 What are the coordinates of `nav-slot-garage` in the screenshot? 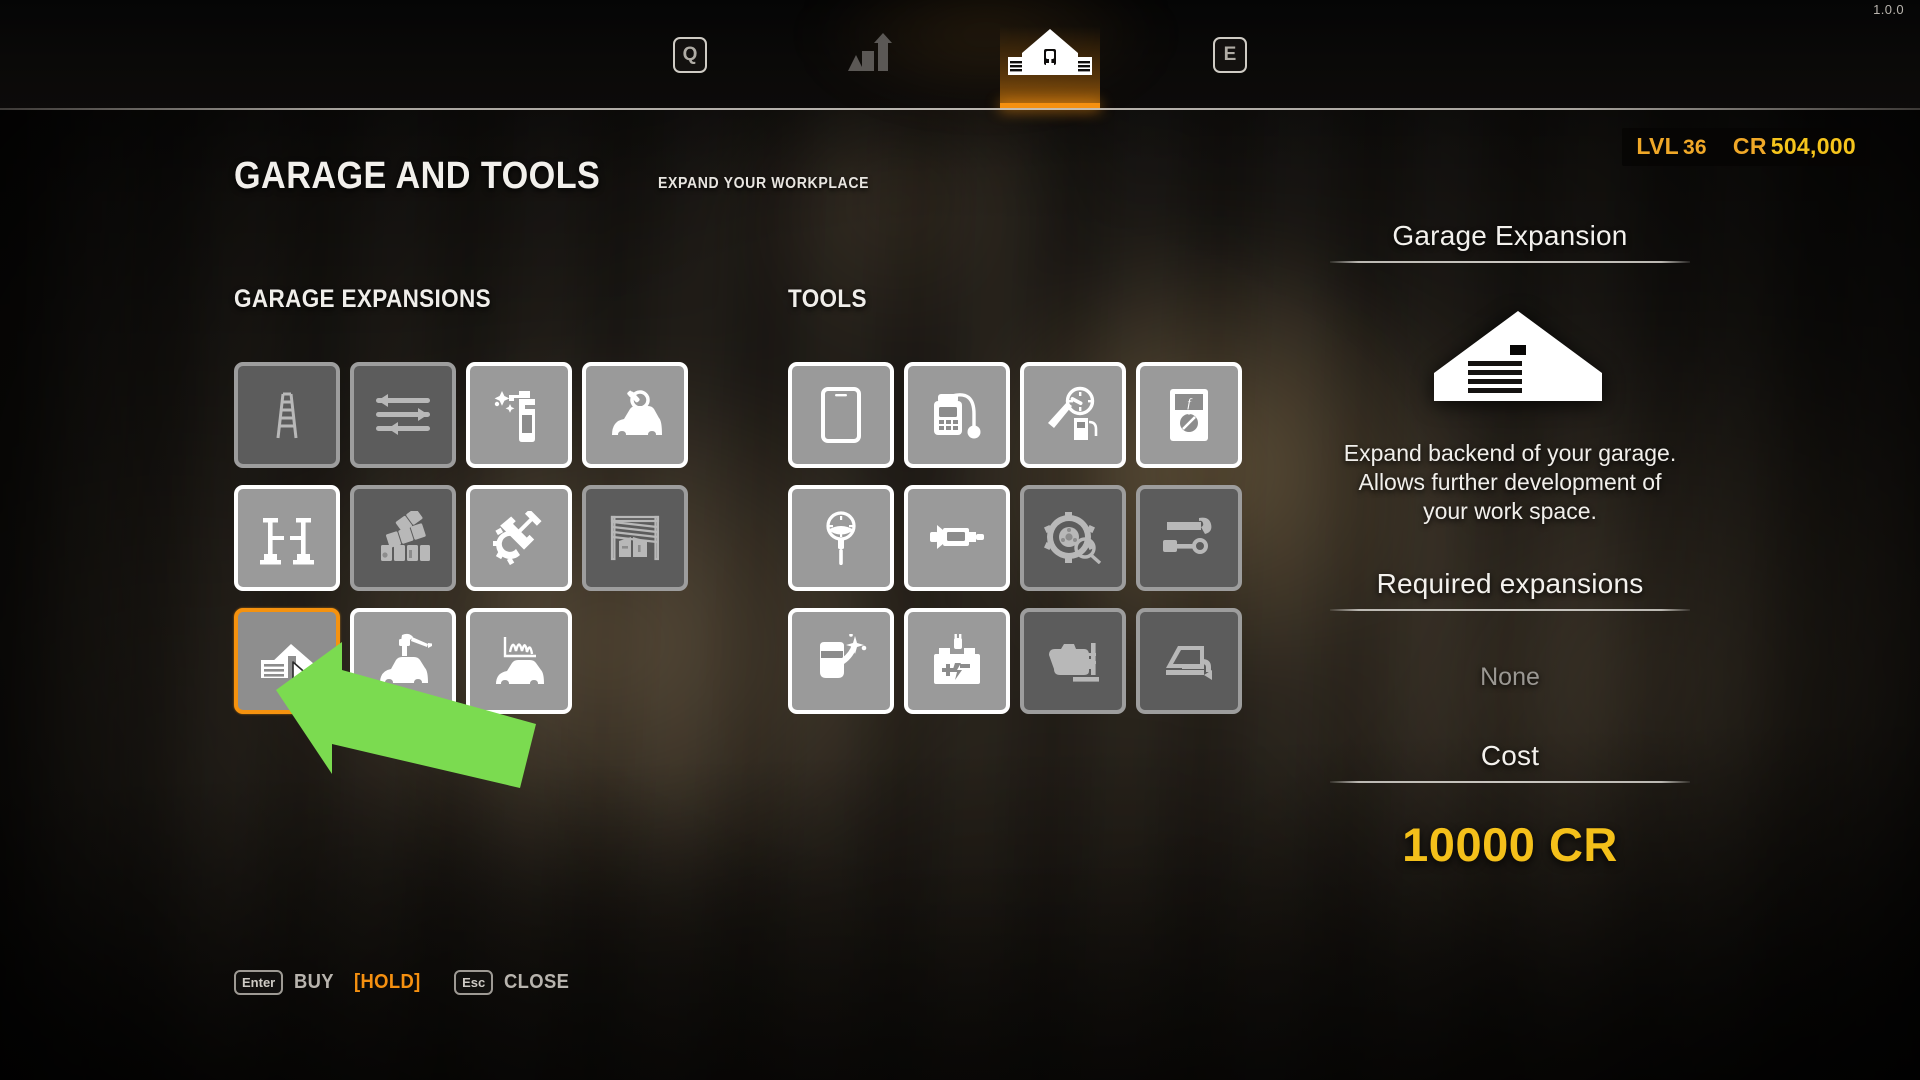 It's located at (1050, 55).